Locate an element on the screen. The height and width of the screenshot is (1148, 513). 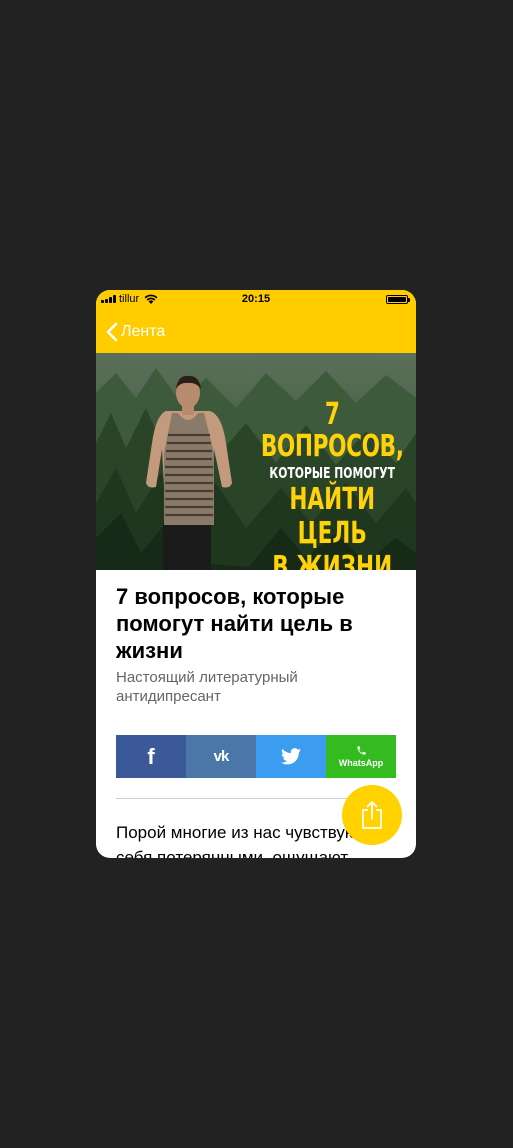
whatsapp-icon is located at coordinates (361, 750).